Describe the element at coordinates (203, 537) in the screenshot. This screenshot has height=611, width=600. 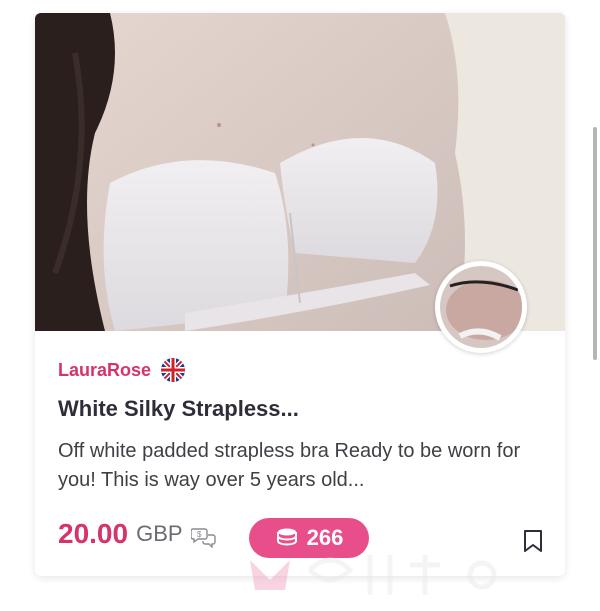
I see `chat-bubbles-icon: $` at that location.